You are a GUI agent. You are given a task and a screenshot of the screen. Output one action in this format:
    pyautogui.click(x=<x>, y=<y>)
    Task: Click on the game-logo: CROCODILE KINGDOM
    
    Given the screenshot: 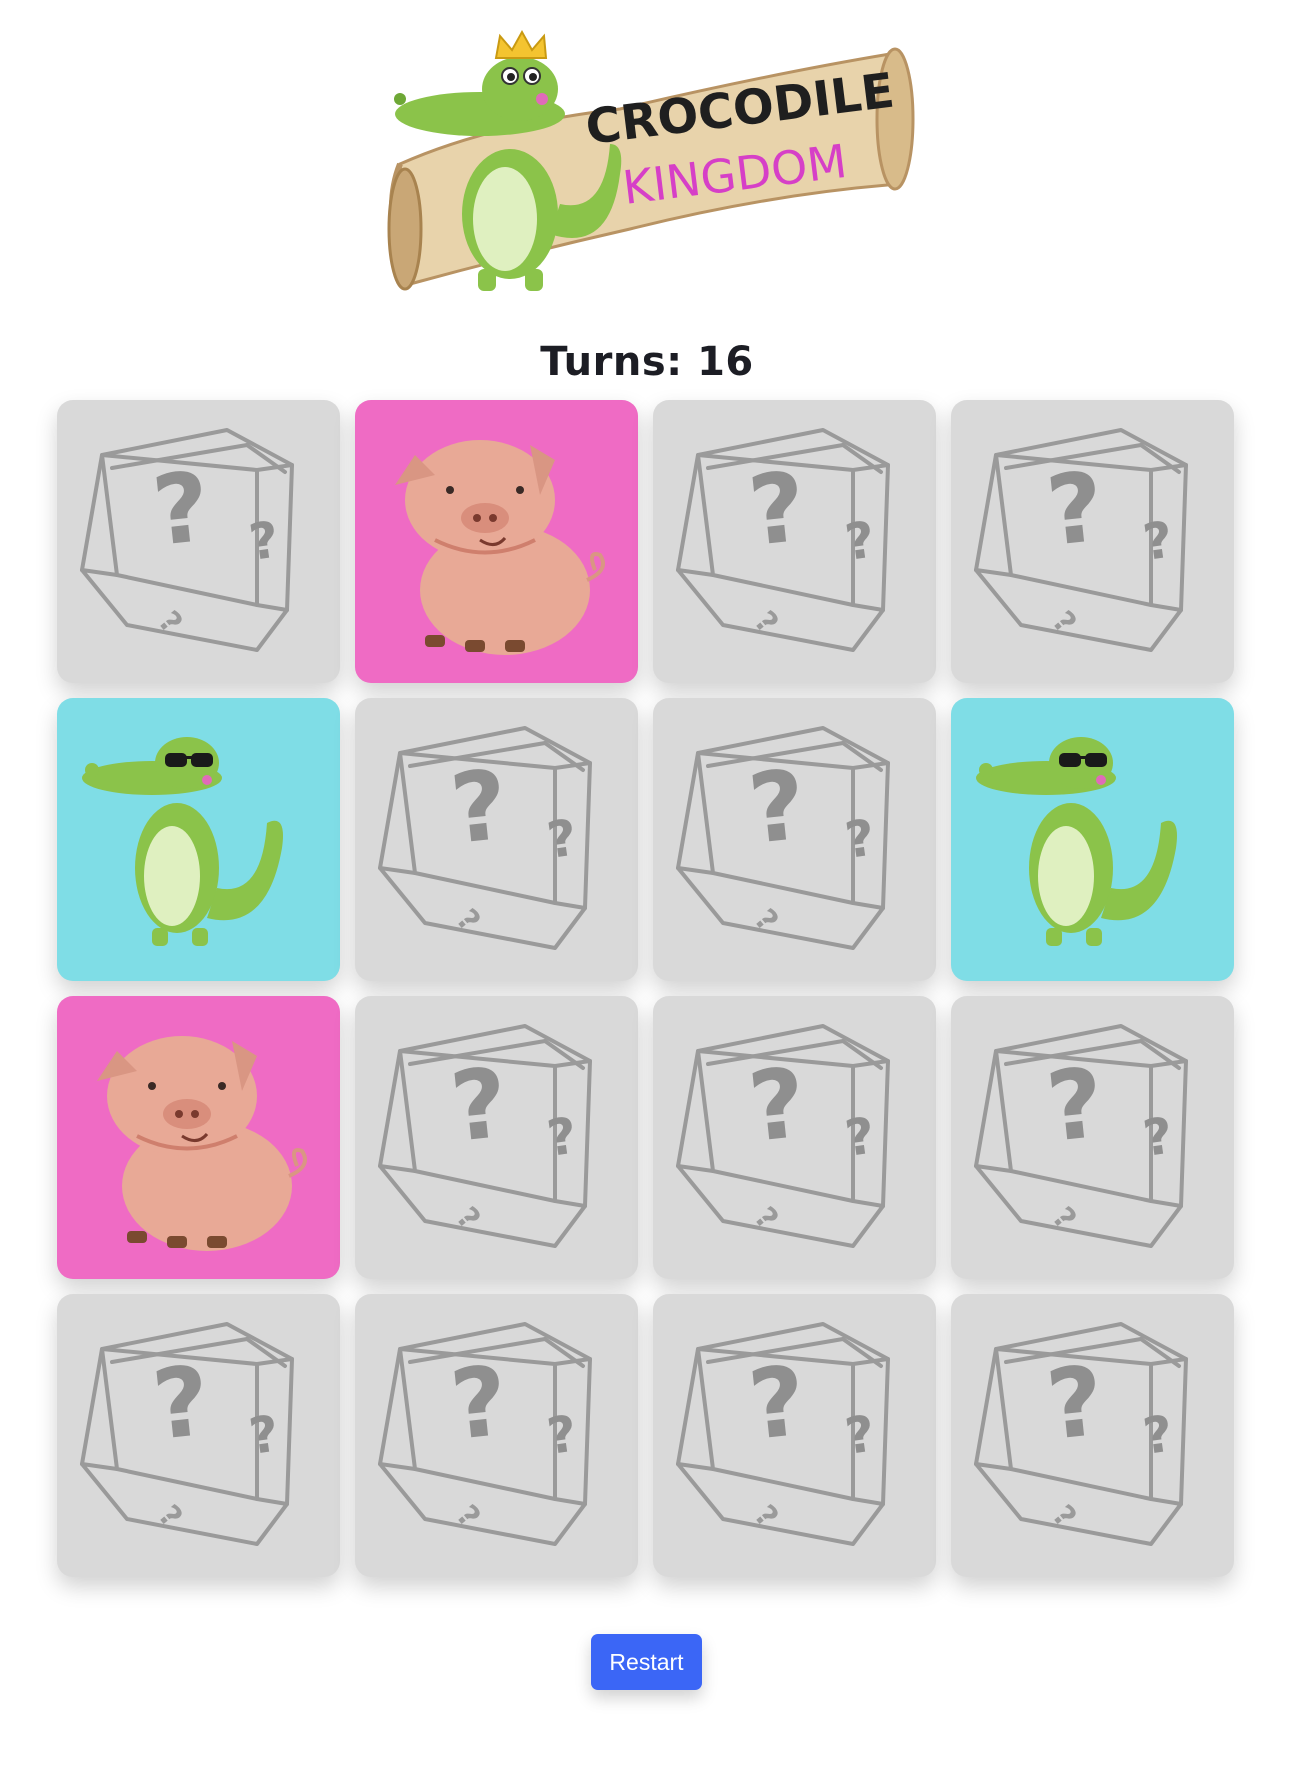 What is the action you would take?
    pyautogui.click(x=650, y=159)
    